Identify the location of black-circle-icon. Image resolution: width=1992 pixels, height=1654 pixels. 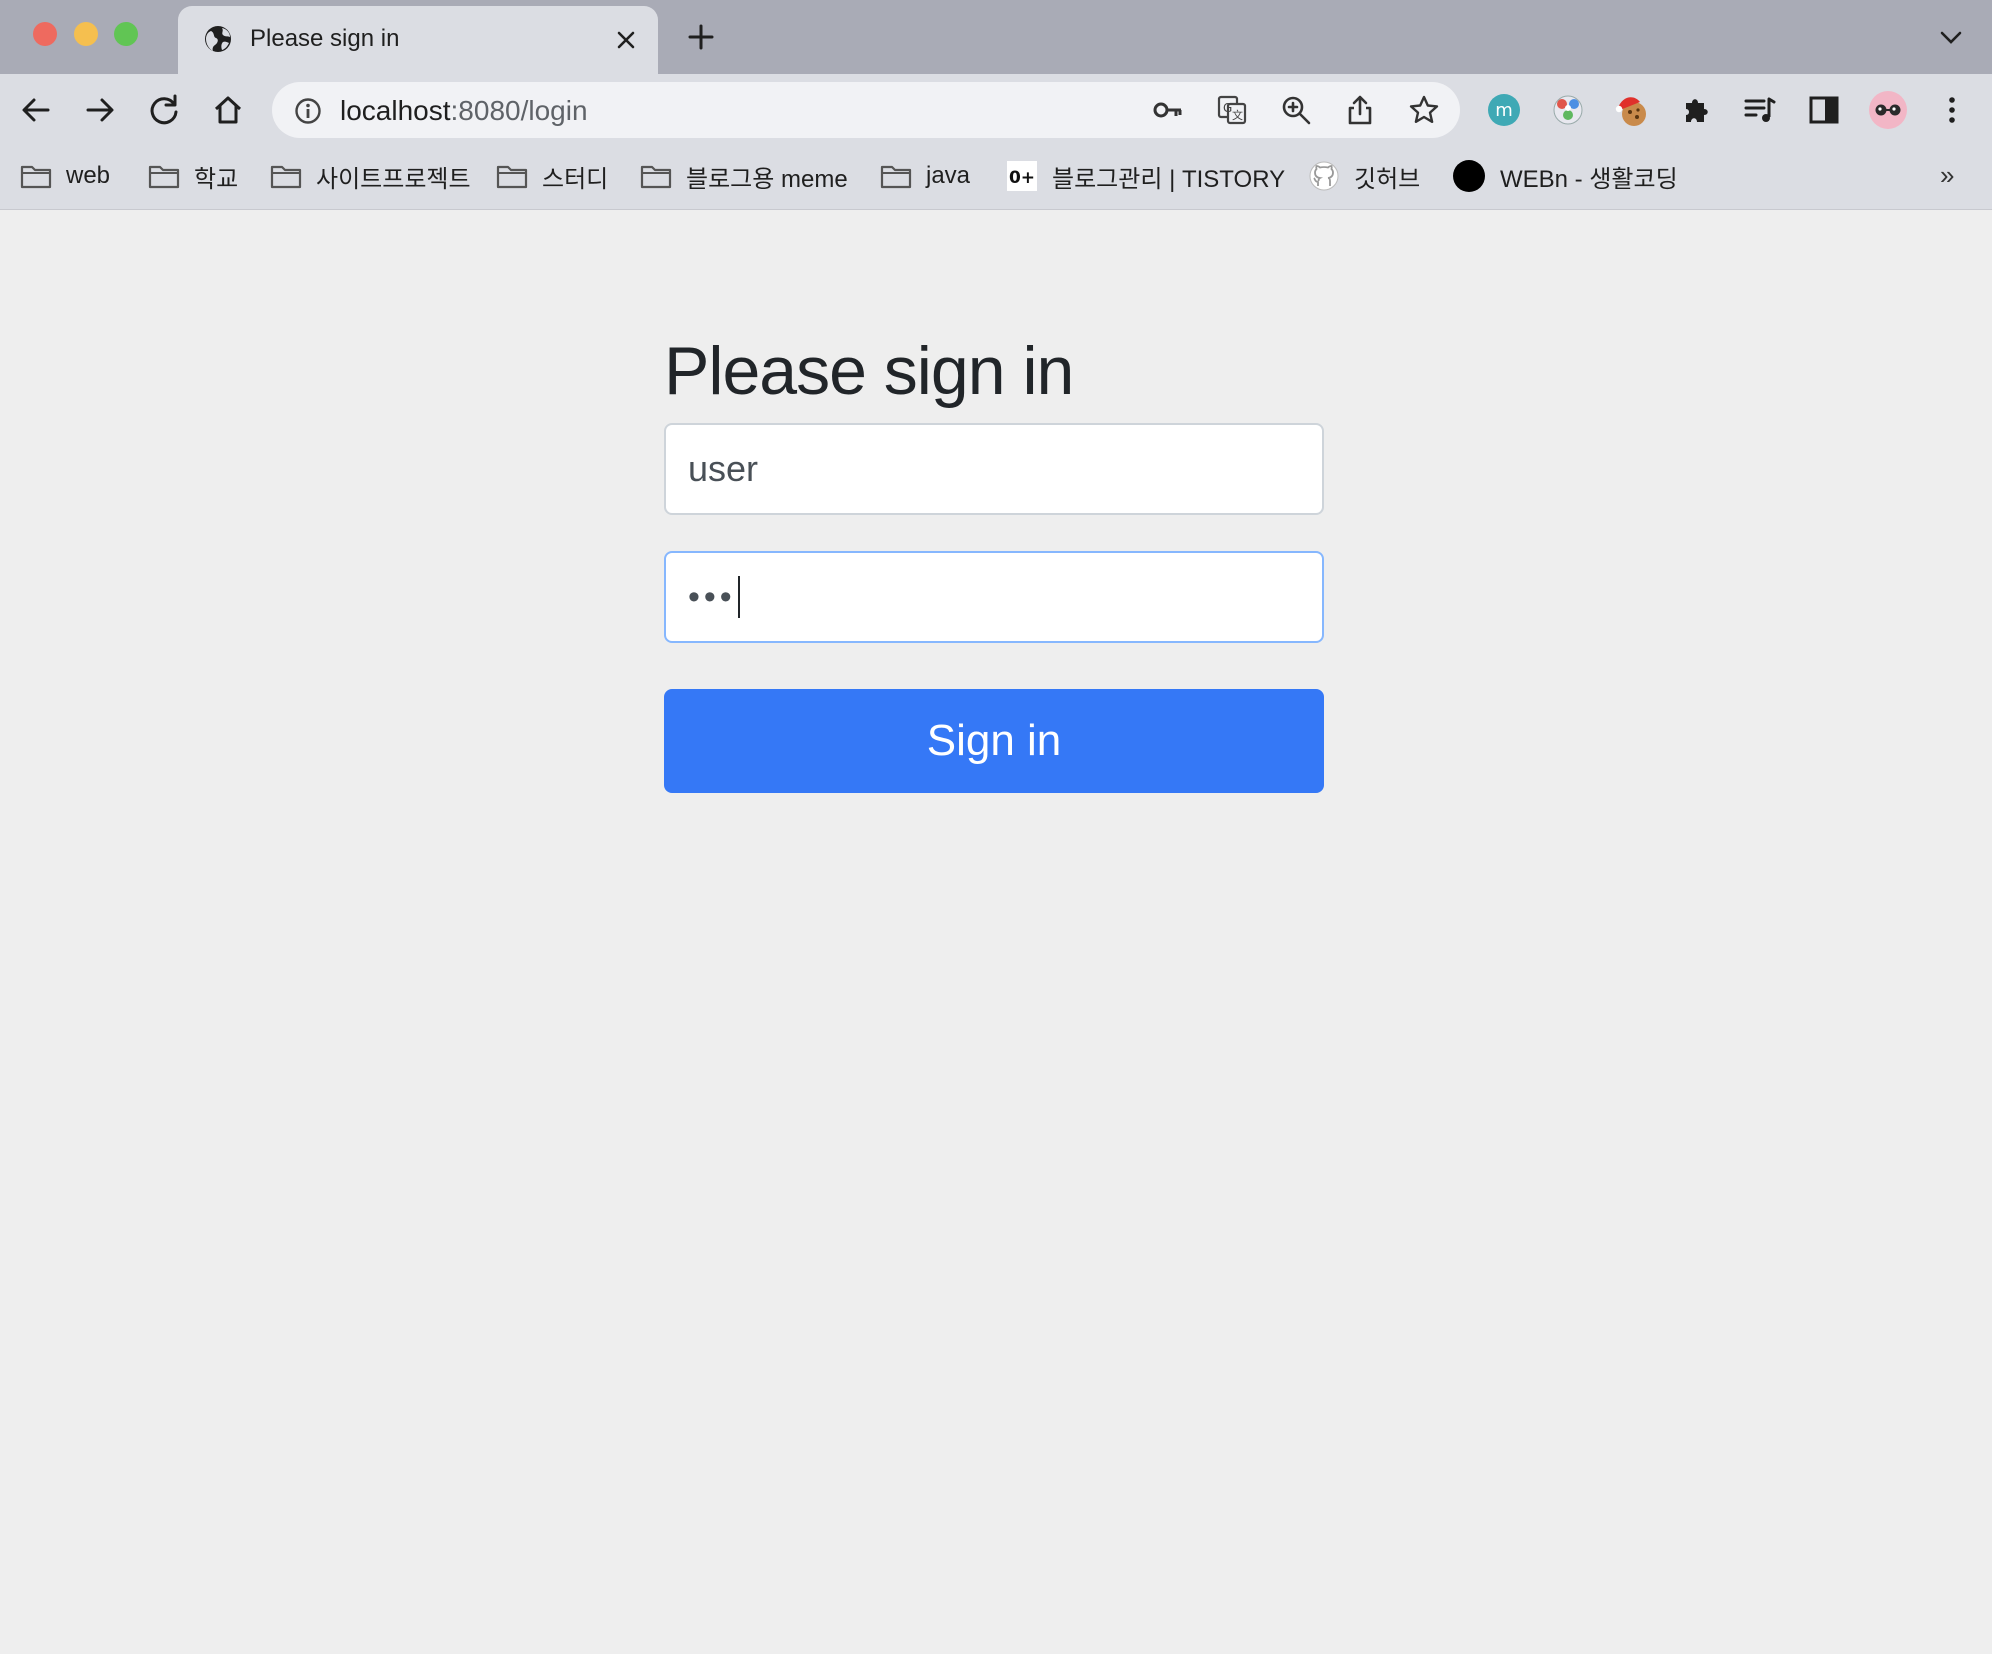
(1469, 176).